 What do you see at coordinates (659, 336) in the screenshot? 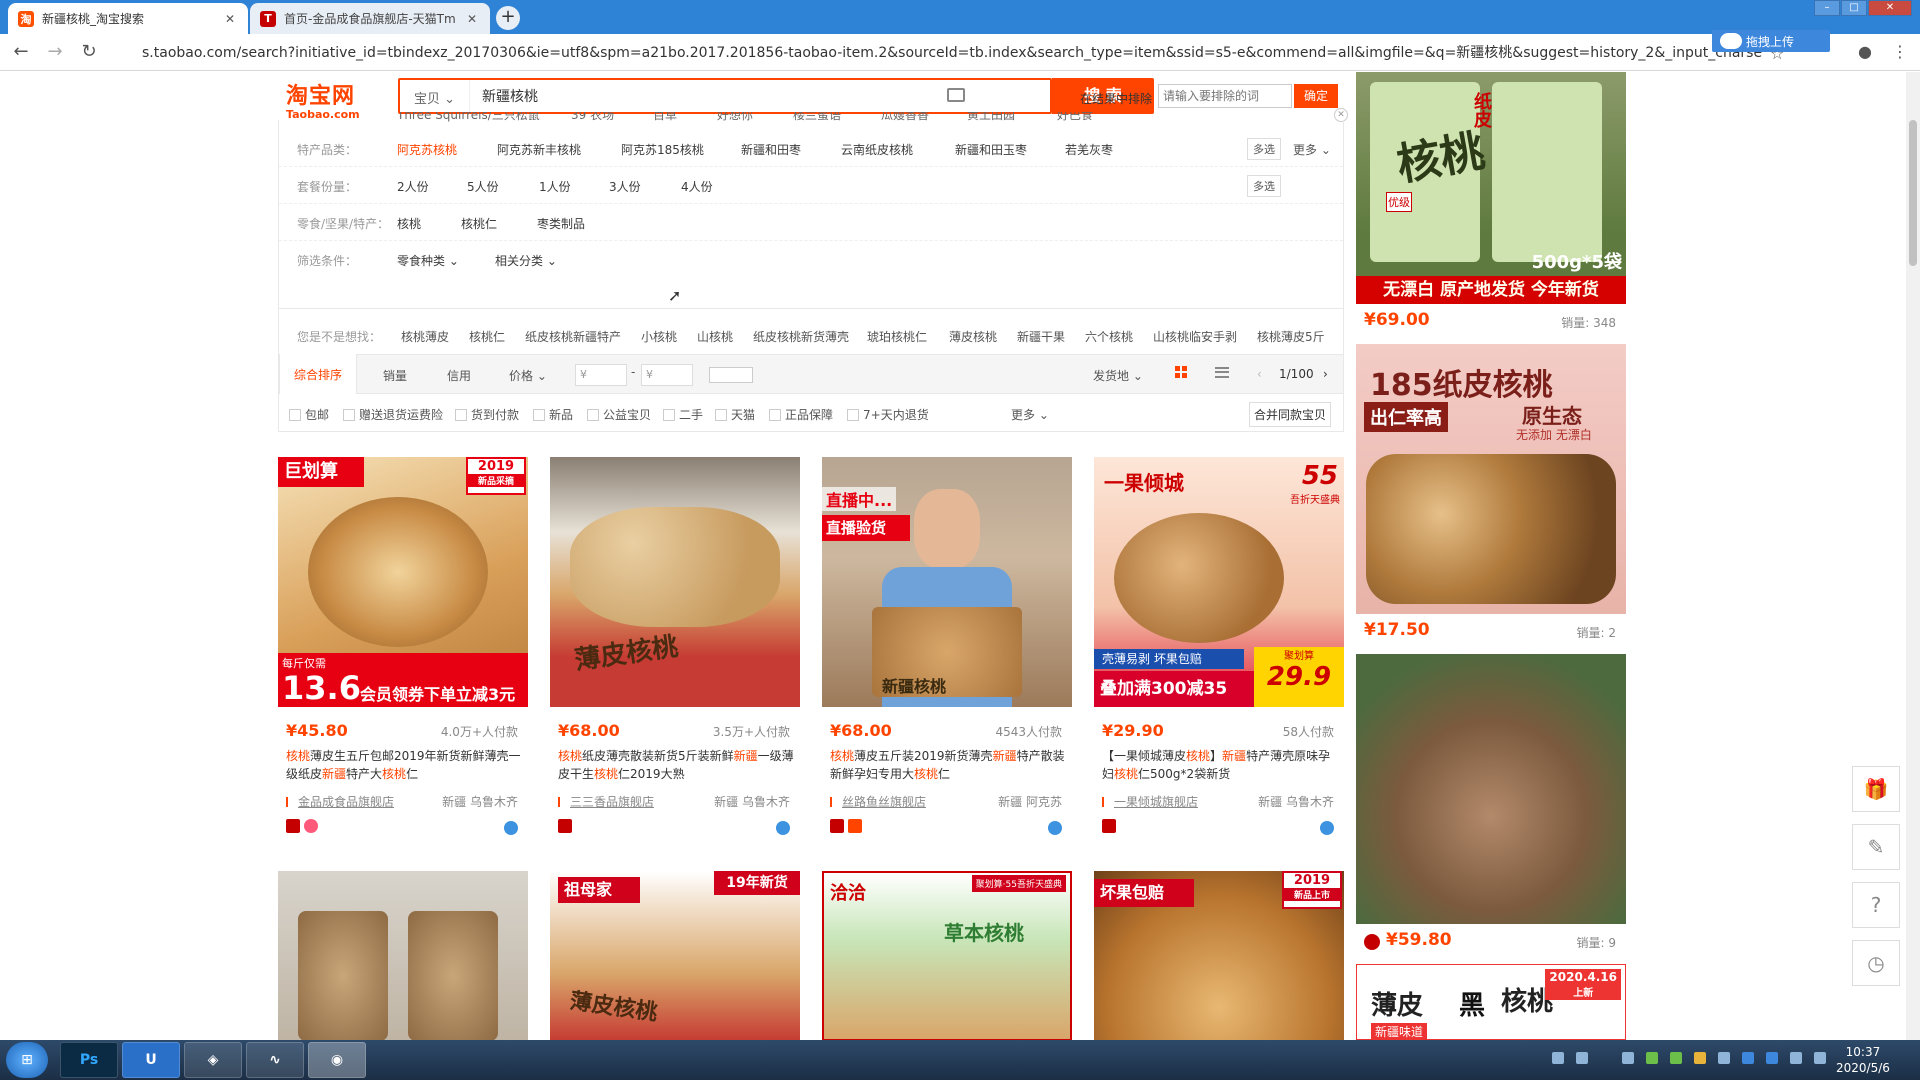
I see `guess-item: 小核桃` at bounding box center [659, 336].